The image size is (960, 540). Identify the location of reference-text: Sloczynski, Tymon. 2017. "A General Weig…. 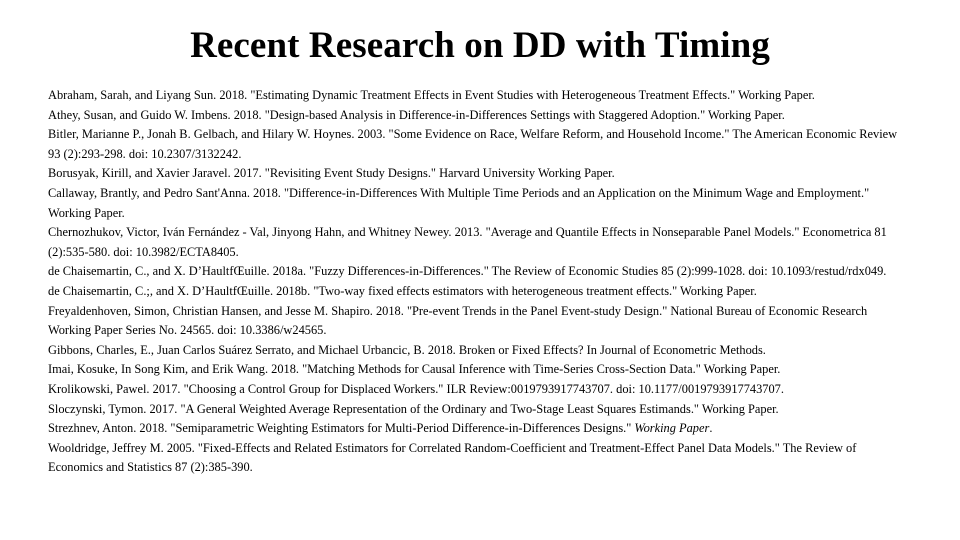
(413, 408).